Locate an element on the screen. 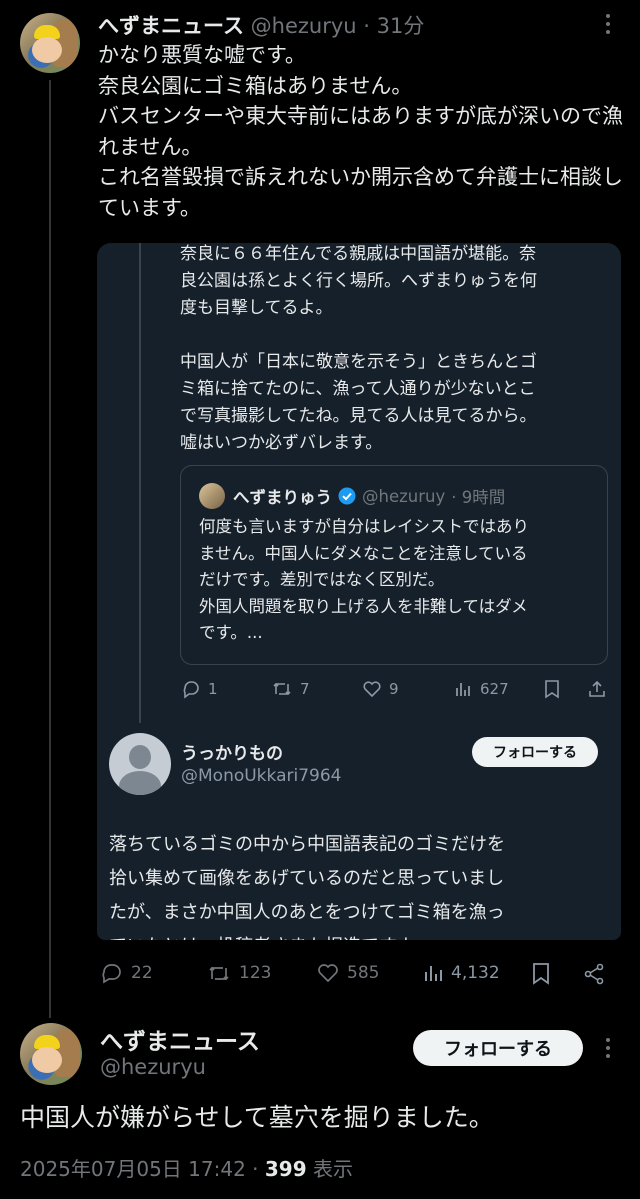 The image size is (640, 1199). embed-reply-button: 1 is located at coordinates (199, 689).